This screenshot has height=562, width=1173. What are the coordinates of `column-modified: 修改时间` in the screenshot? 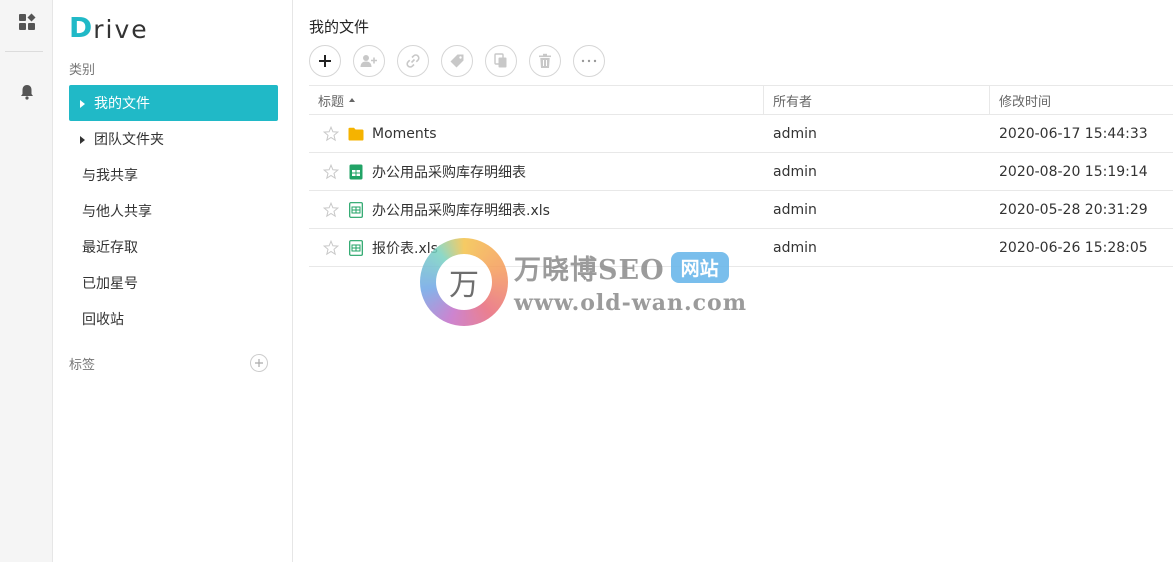 It's located at (1081, 100).